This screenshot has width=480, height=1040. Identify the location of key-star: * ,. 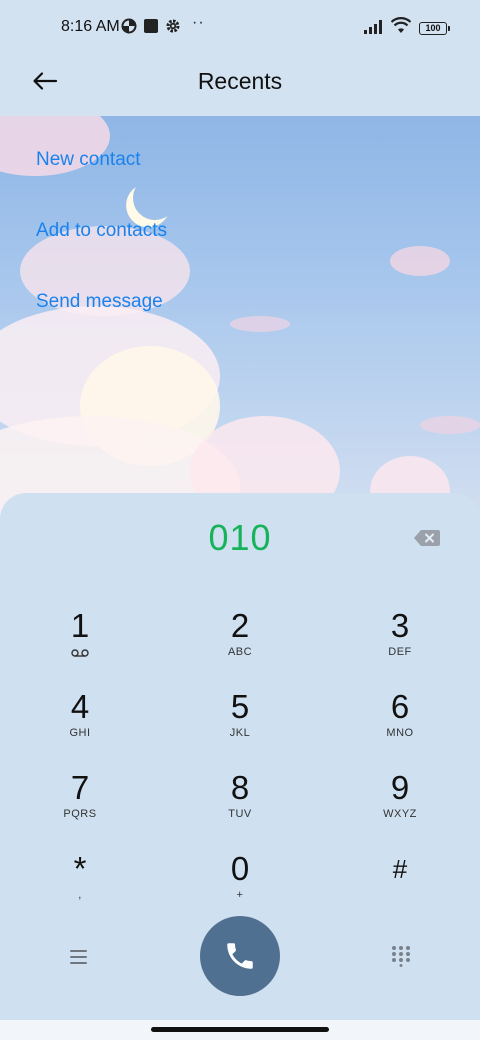
(80, 885).